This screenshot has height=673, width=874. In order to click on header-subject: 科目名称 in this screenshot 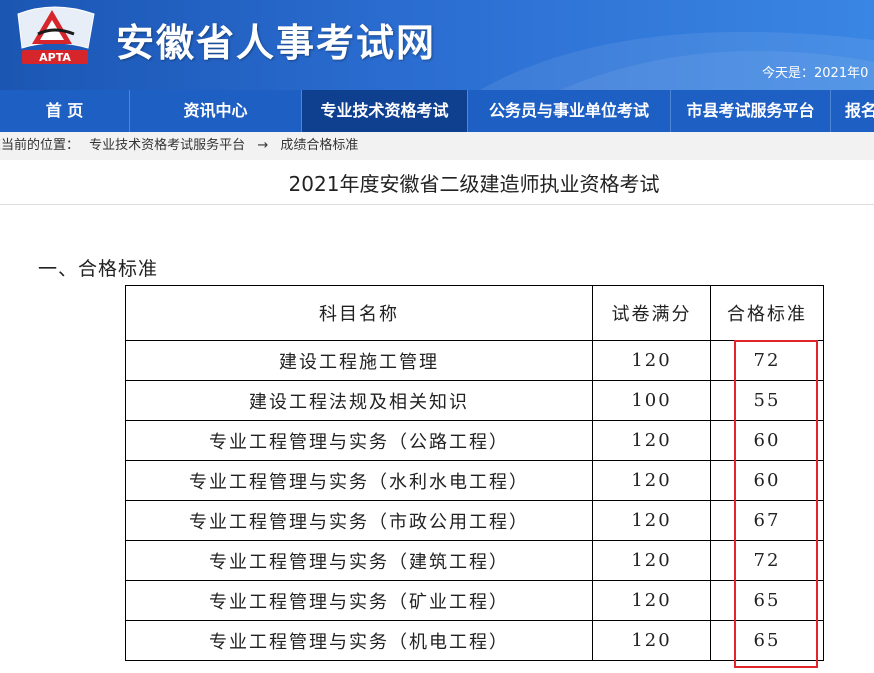, I will do `click(359, 313)`.